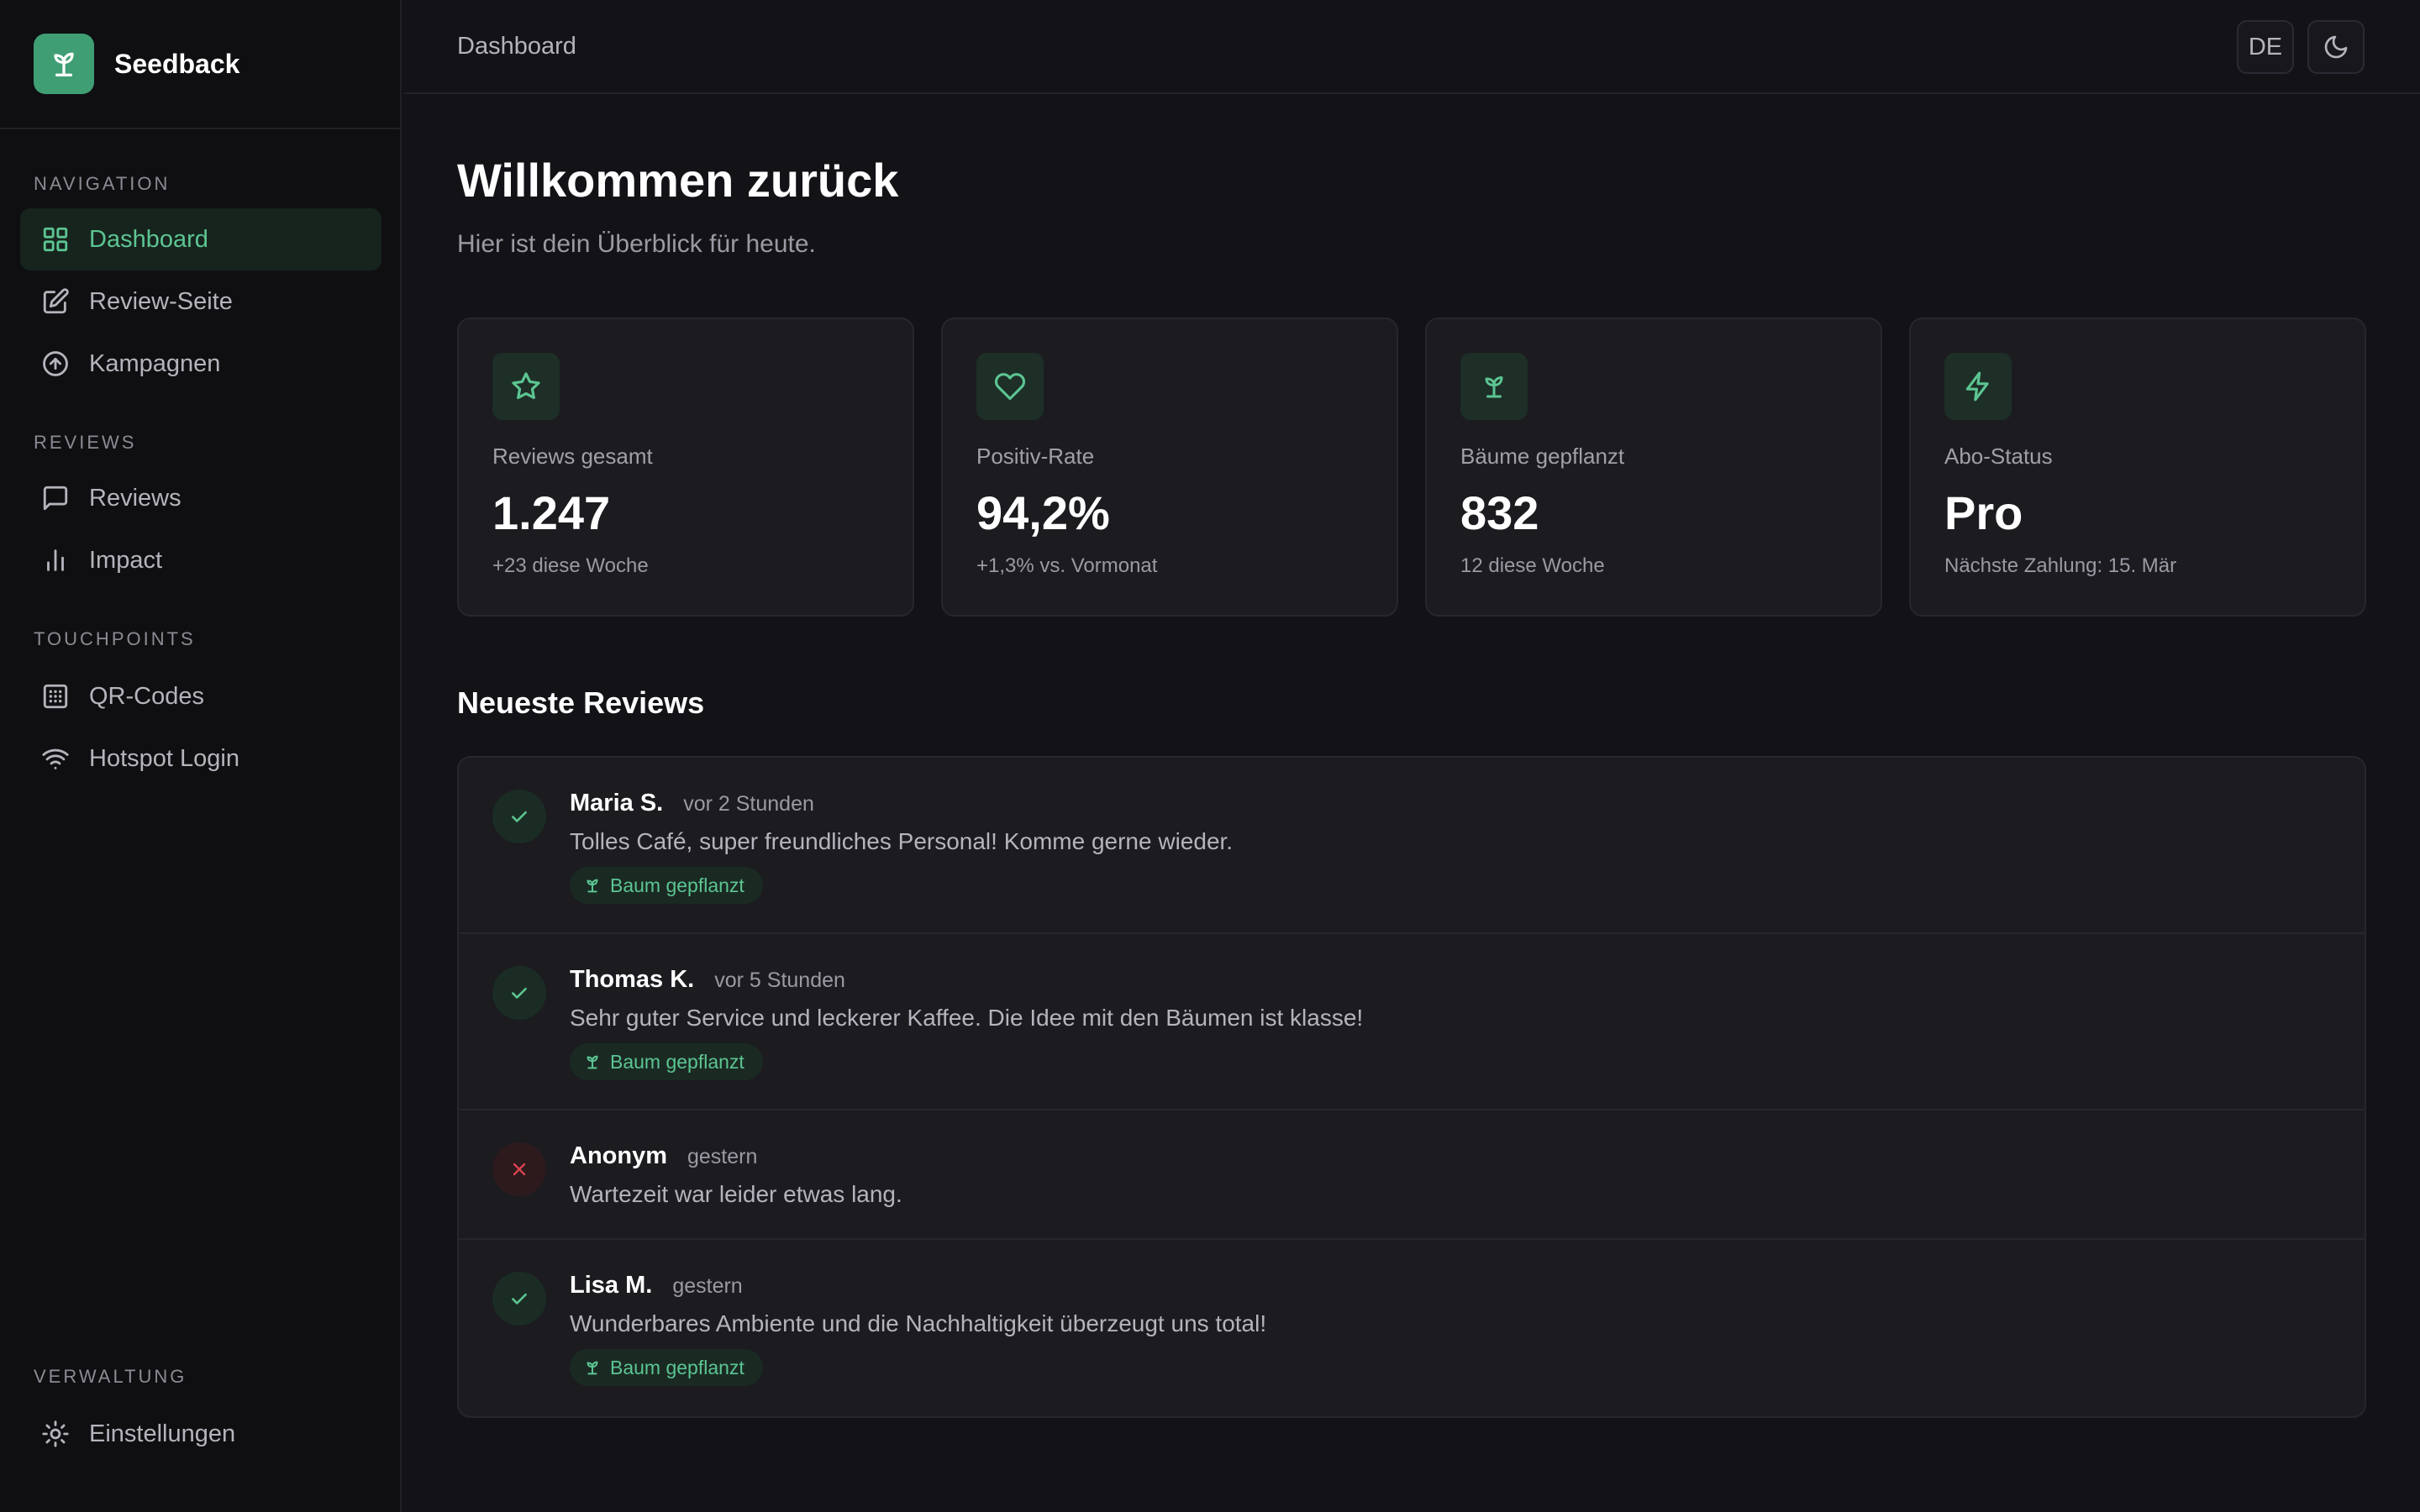  I want to click on sidebar-item-impact: Impact, so click(200, 560).